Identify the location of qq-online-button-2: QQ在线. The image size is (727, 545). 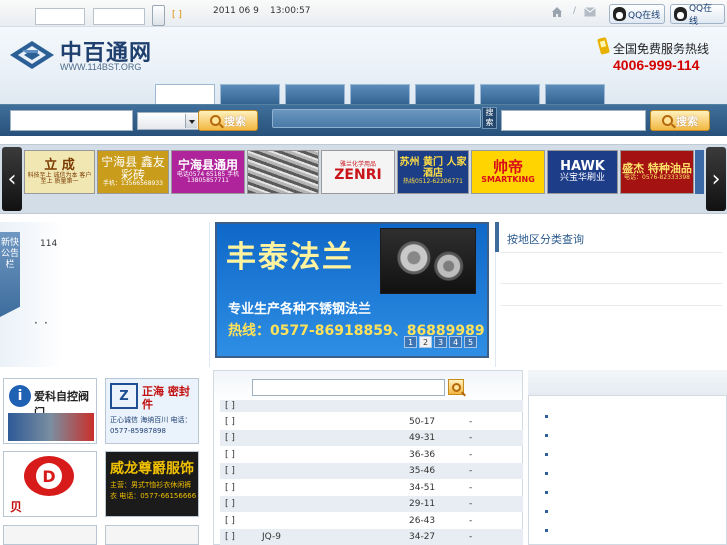
(697, 15).